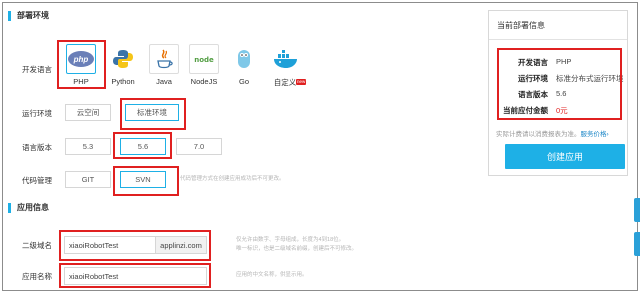 The width and height of the screenshot is (640, 293). I want to click on language-option-go: Go, so click(244, 65).